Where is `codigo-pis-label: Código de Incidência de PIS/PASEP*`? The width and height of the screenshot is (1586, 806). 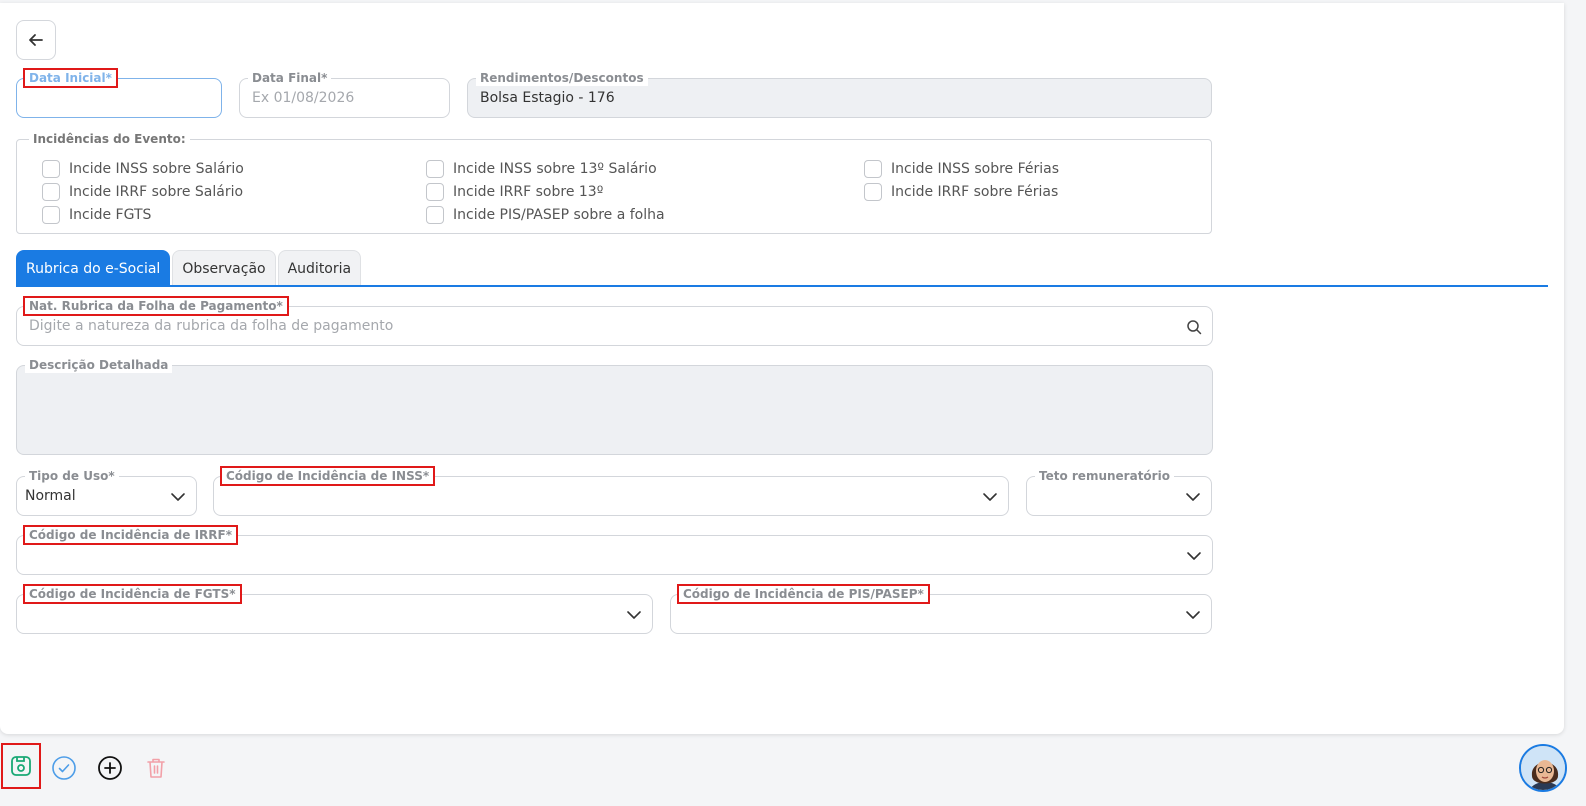 codigo-pis-label: Código de Incidência de PIS/PASEP* is located at coordinates (803, 594).